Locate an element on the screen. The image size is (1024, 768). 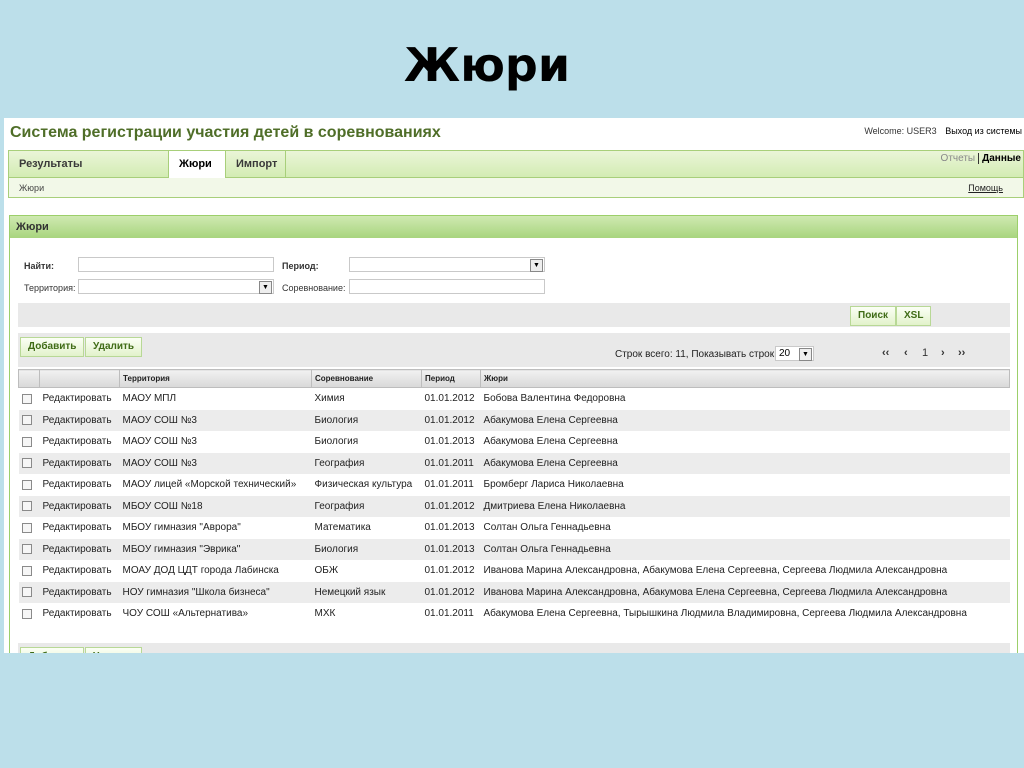
top-right-menu: Отчеты Данные is located at coordinates (981, 158).